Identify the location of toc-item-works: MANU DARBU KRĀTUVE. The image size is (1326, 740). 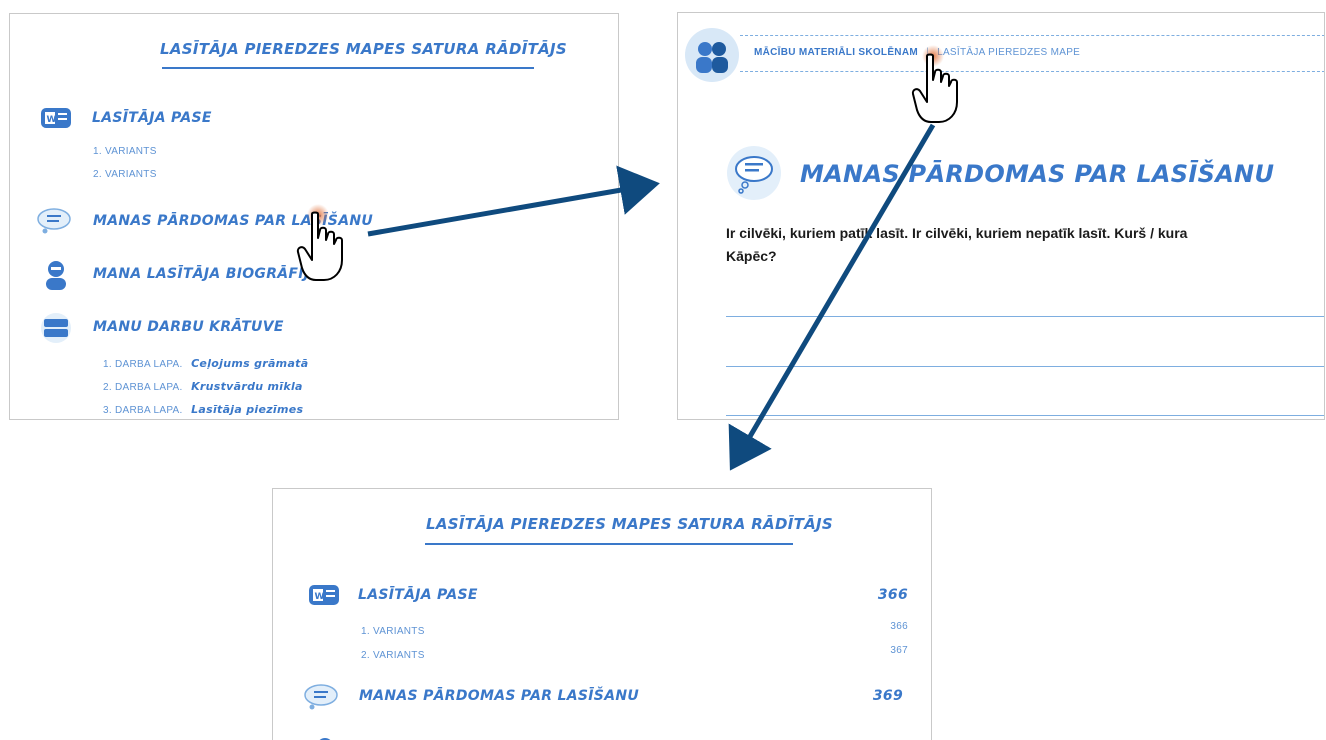
(190, 328).